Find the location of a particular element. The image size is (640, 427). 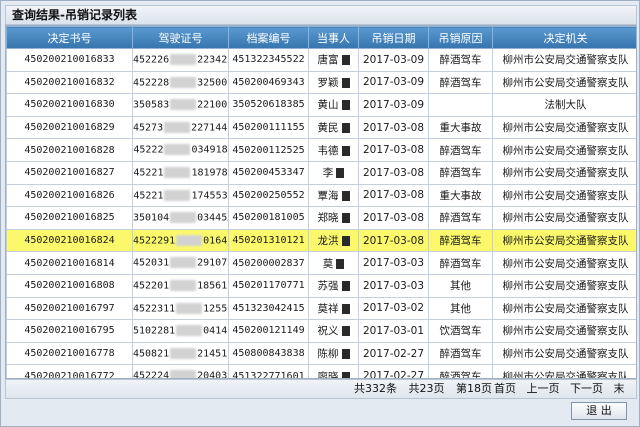

license-prefix: 350104 is located at coordinates (151, 218).